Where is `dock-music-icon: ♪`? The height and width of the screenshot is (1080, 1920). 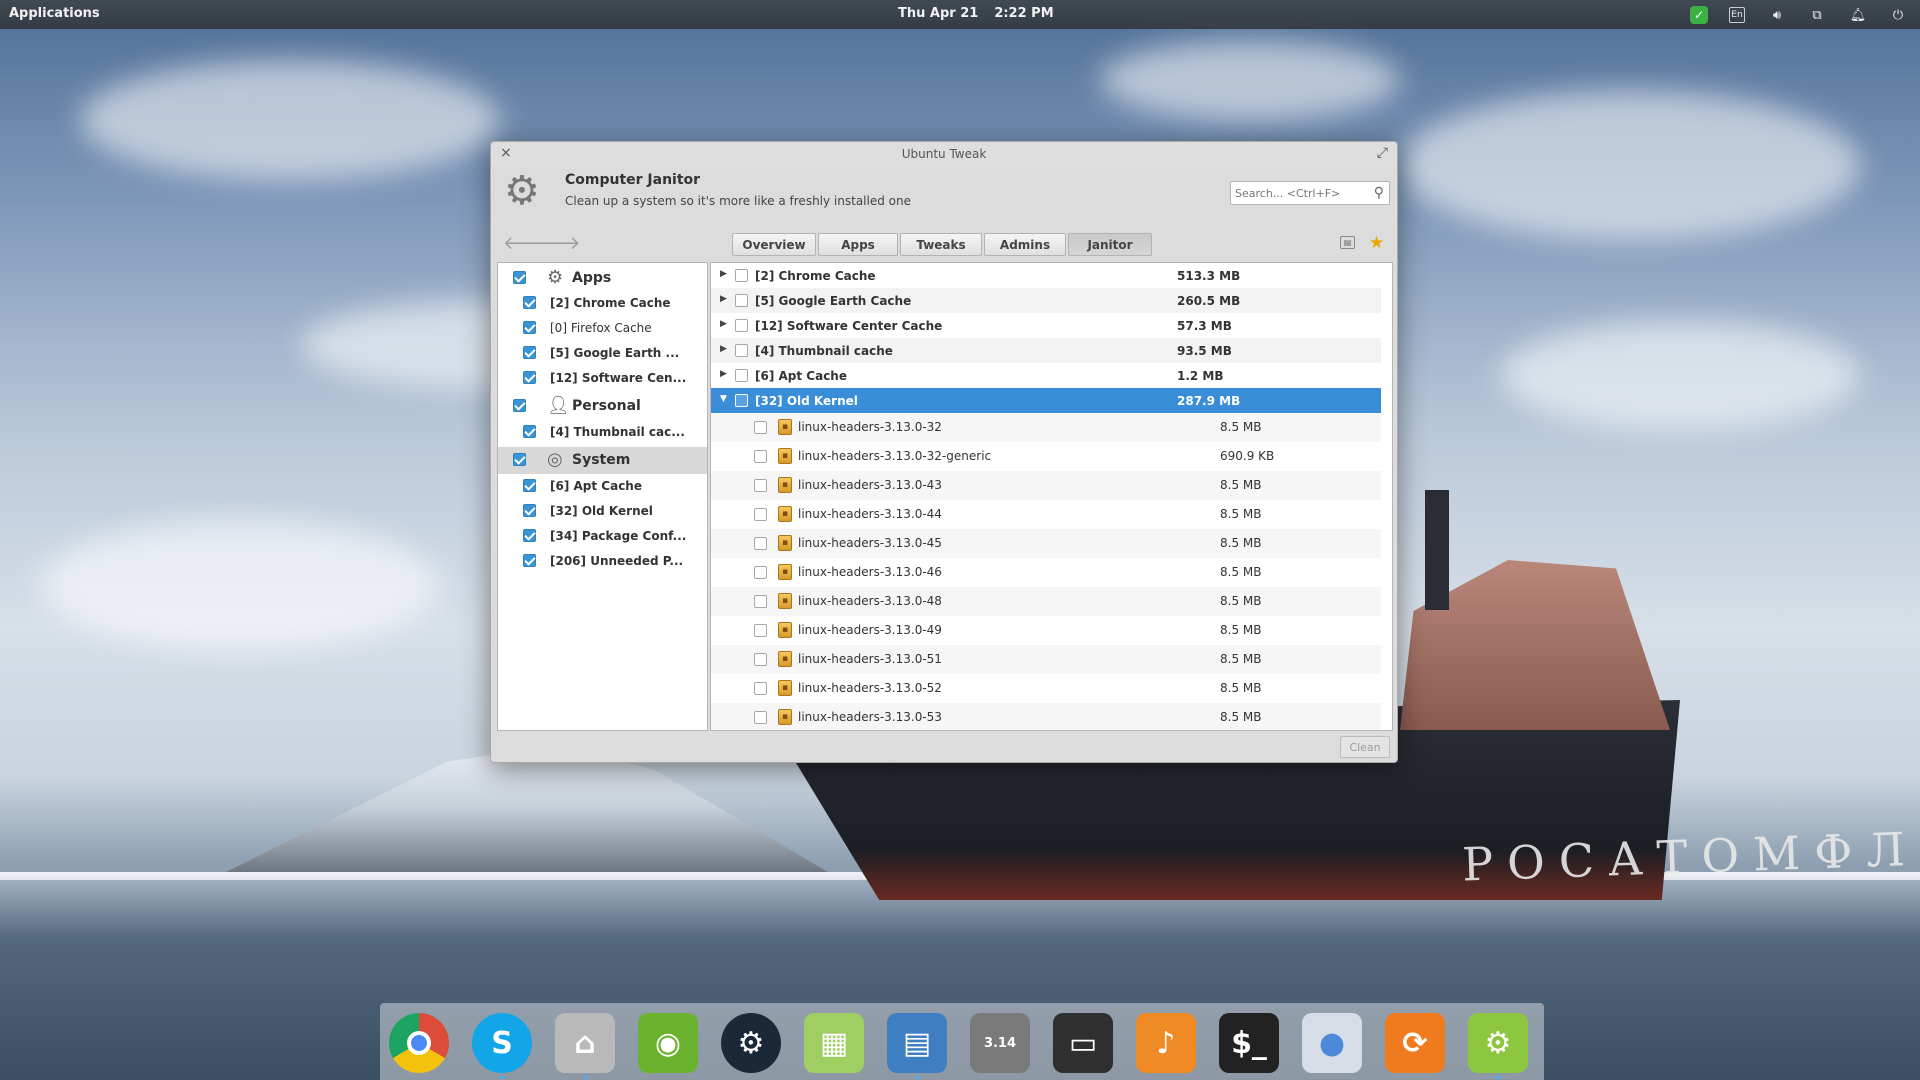
dock-music-icon: ♪ is located at coordinates (1166, 1043).